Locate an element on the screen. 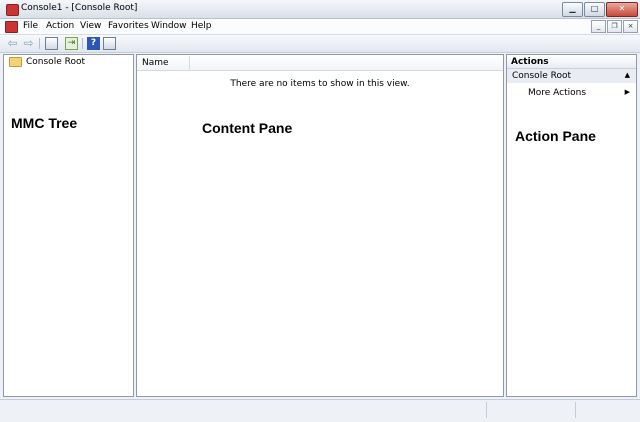 The height and width of the screenshot is (422, 640). actions-header-label: Actions is located at coordinates (530, 62).